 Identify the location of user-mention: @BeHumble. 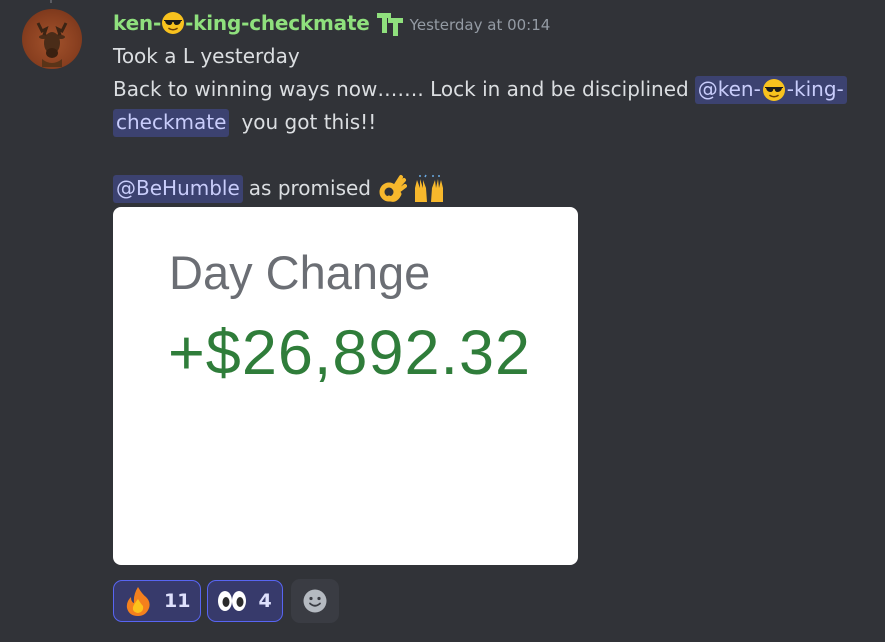
(178, 188).